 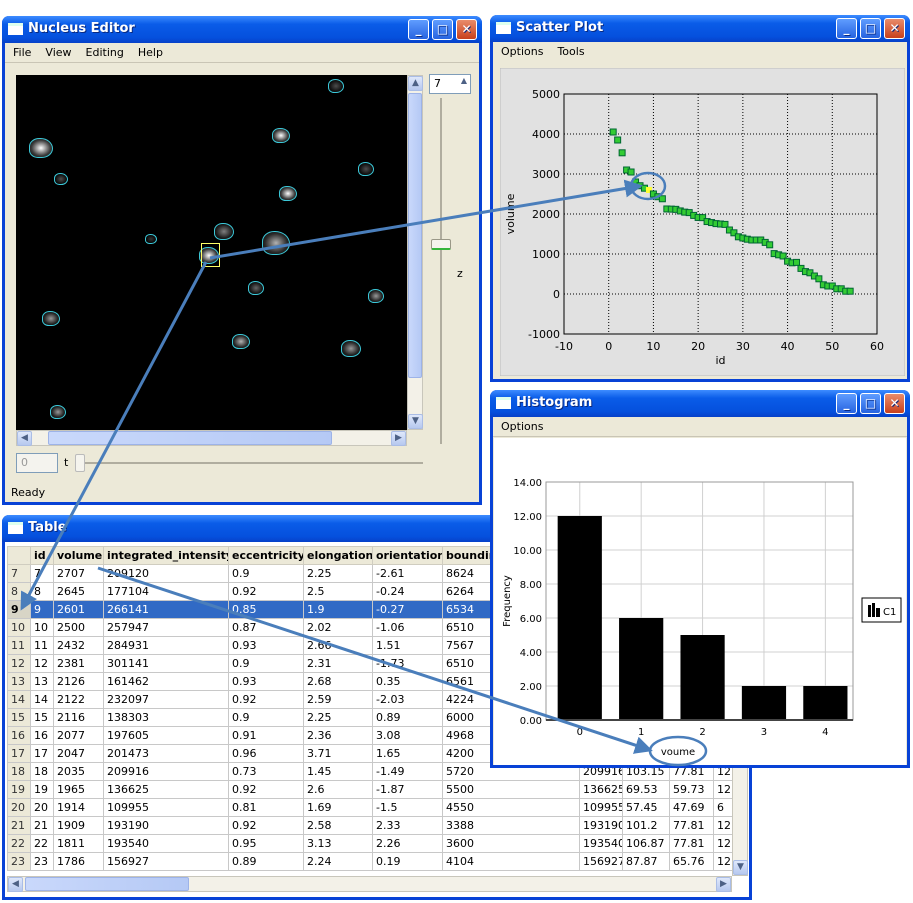 I want to click on horizontal-scrollbar: ◀ ▶, so click(x=369, y=884).